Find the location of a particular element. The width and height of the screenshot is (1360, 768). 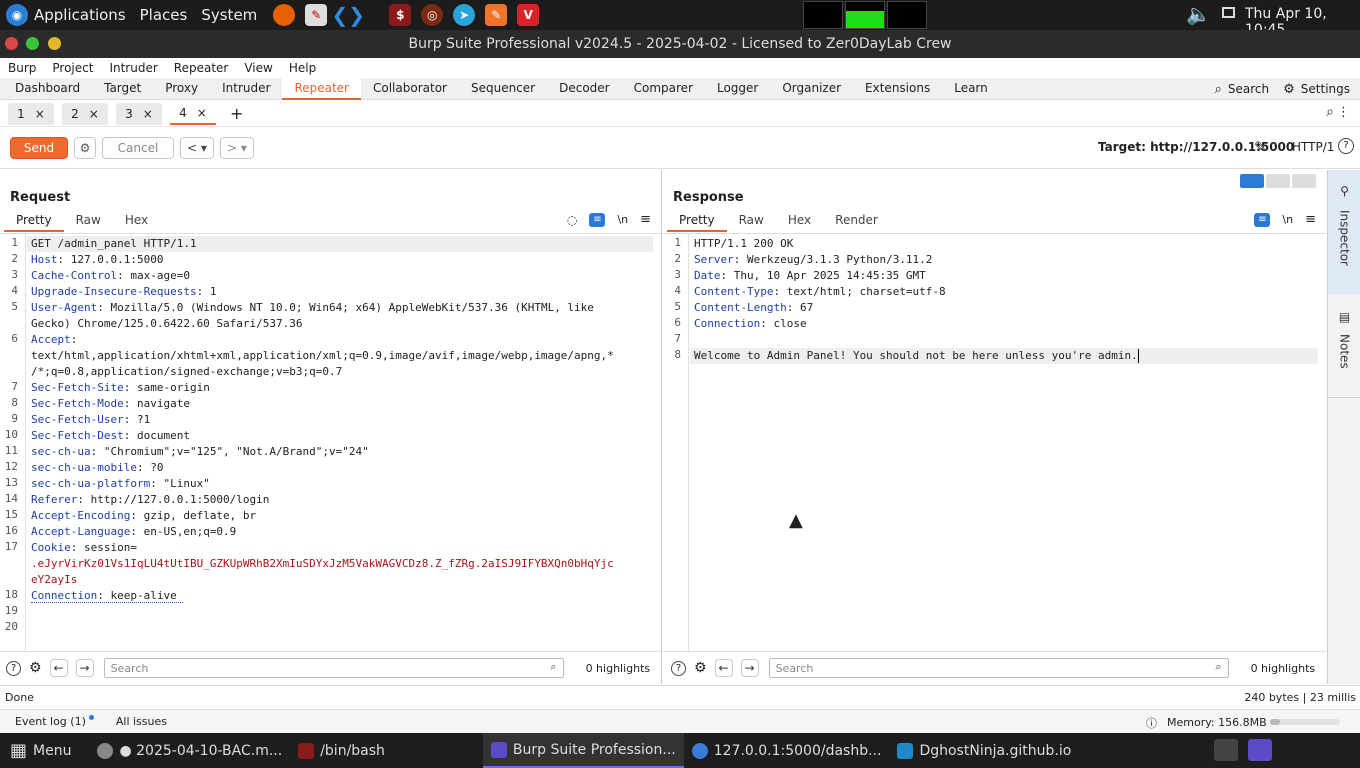

request-tab-raw: Raw is located at coordinates (88, 221).